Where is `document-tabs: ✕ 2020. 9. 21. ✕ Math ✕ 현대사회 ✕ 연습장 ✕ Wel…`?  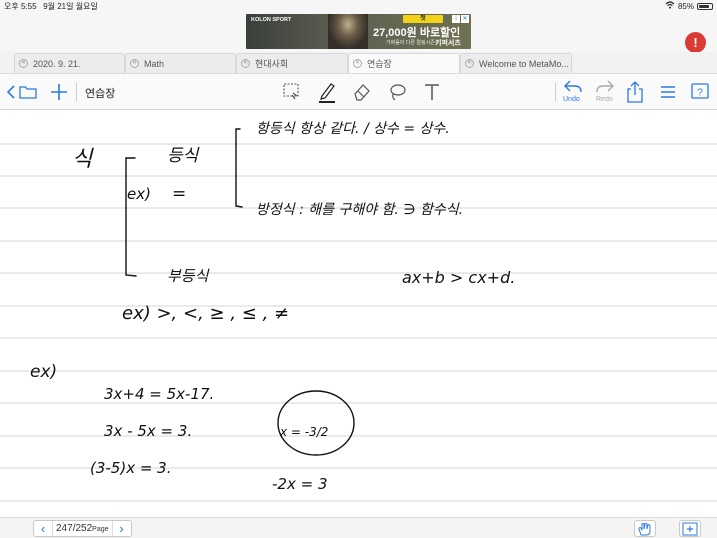
document-tabs: ✕ 2020. 9. 21. ✕ Math ✕ 현대사회 ✕ 연습장 ✕ Wel… is located at coordinates (358, 63).